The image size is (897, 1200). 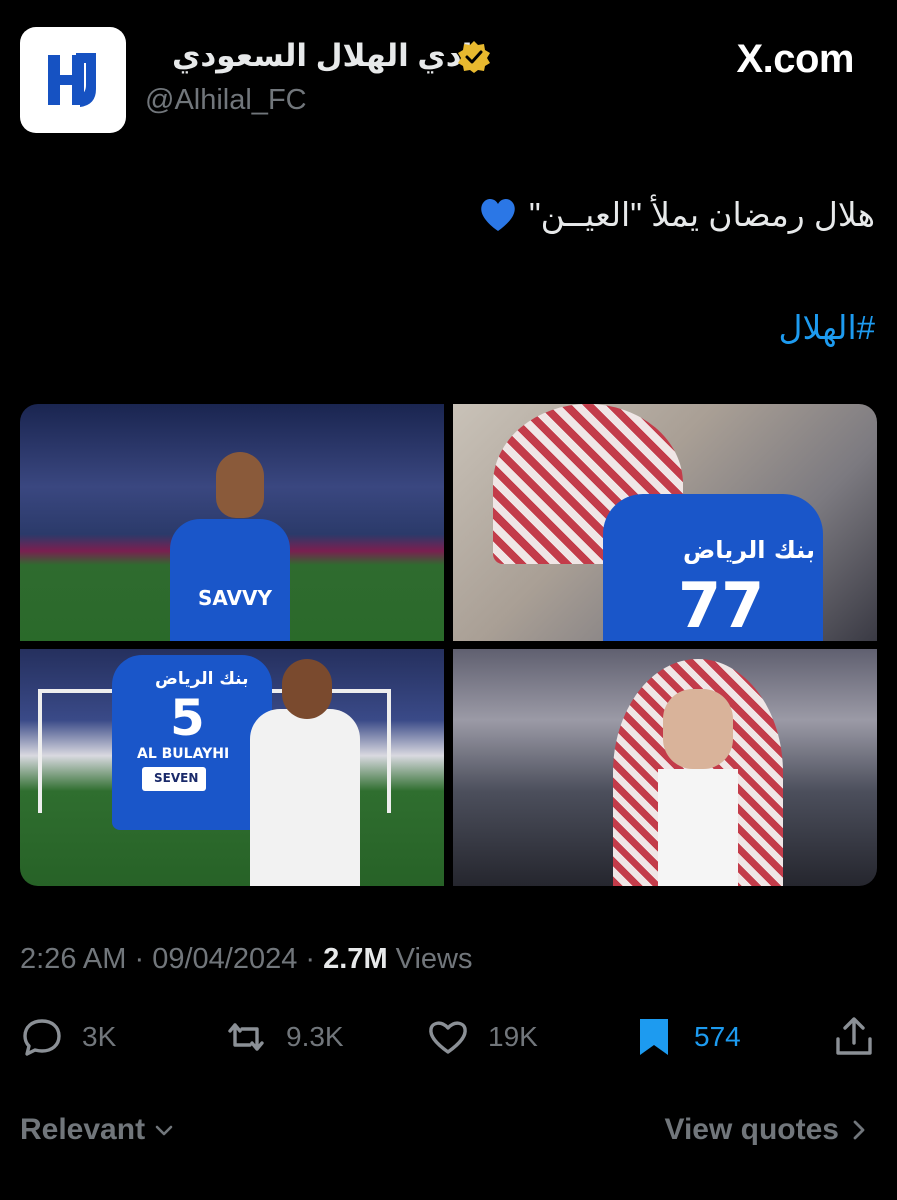 What do you see at coordinates (474, 57) in the screenshot?
I see `verified-badge-icon` at bounding box center [474, 57].